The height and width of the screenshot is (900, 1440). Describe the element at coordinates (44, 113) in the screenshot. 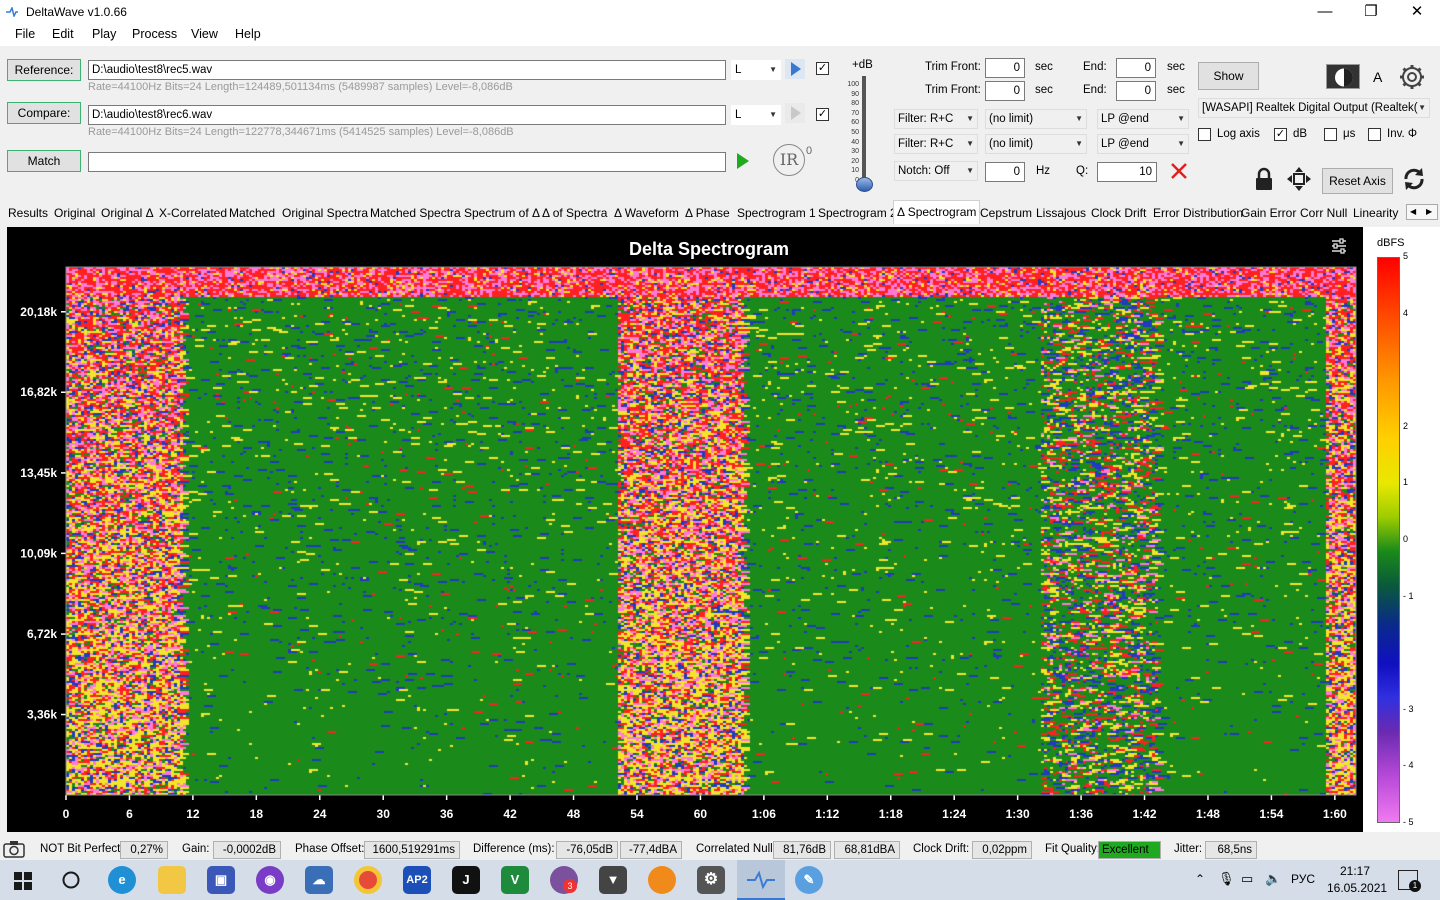

I see `compare-button: Compare:` at that location.